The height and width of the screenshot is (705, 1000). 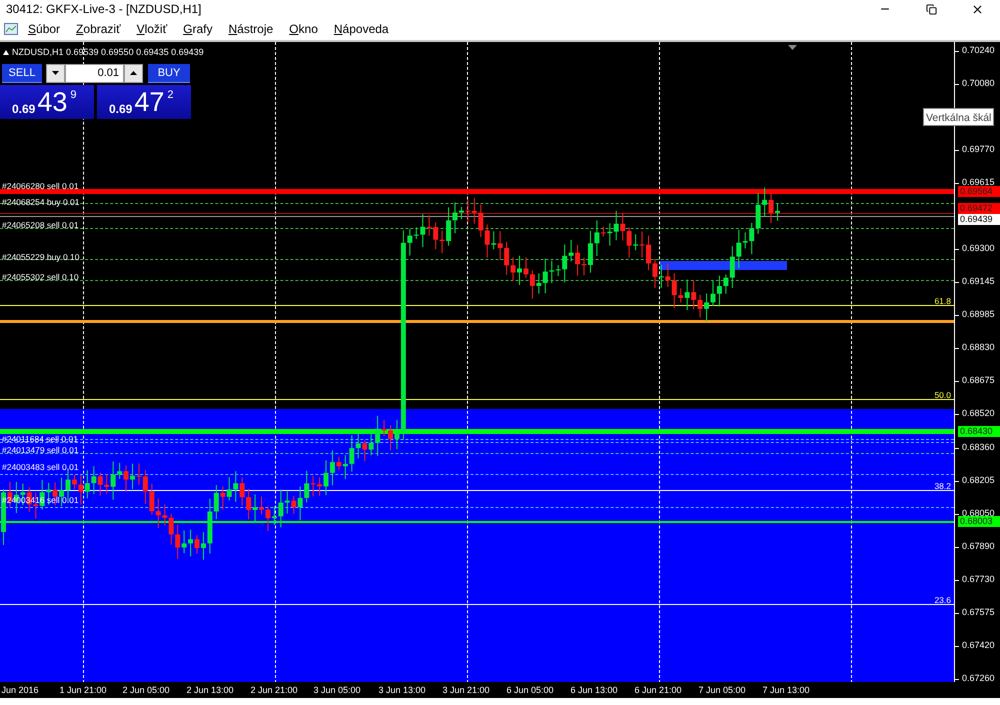 What do you see at coordinates (978, 513) in the screenshot?
I see `price-axis-label: 0.68050` at bounding box center [978, 513].